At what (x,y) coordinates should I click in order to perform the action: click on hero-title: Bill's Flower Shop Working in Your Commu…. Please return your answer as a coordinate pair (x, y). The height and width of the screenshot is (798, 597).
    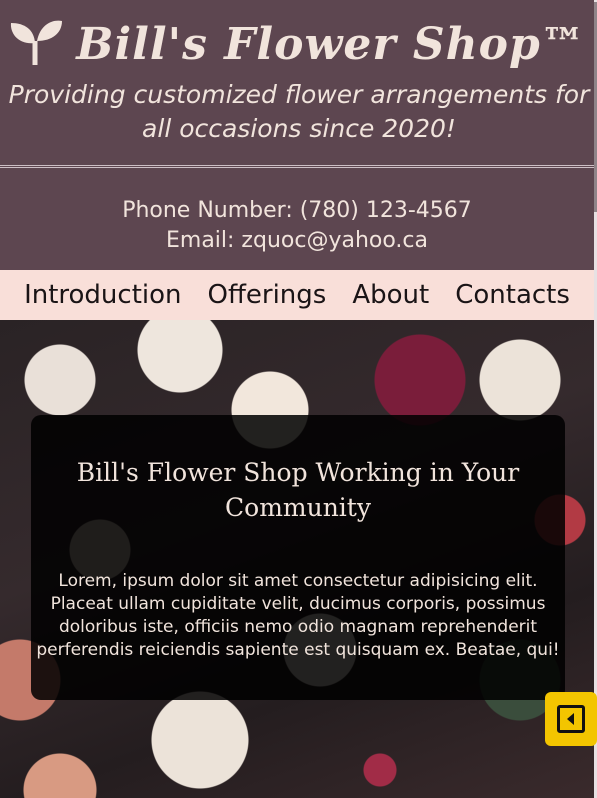
    Looking at the image, I should click on (298, 490).